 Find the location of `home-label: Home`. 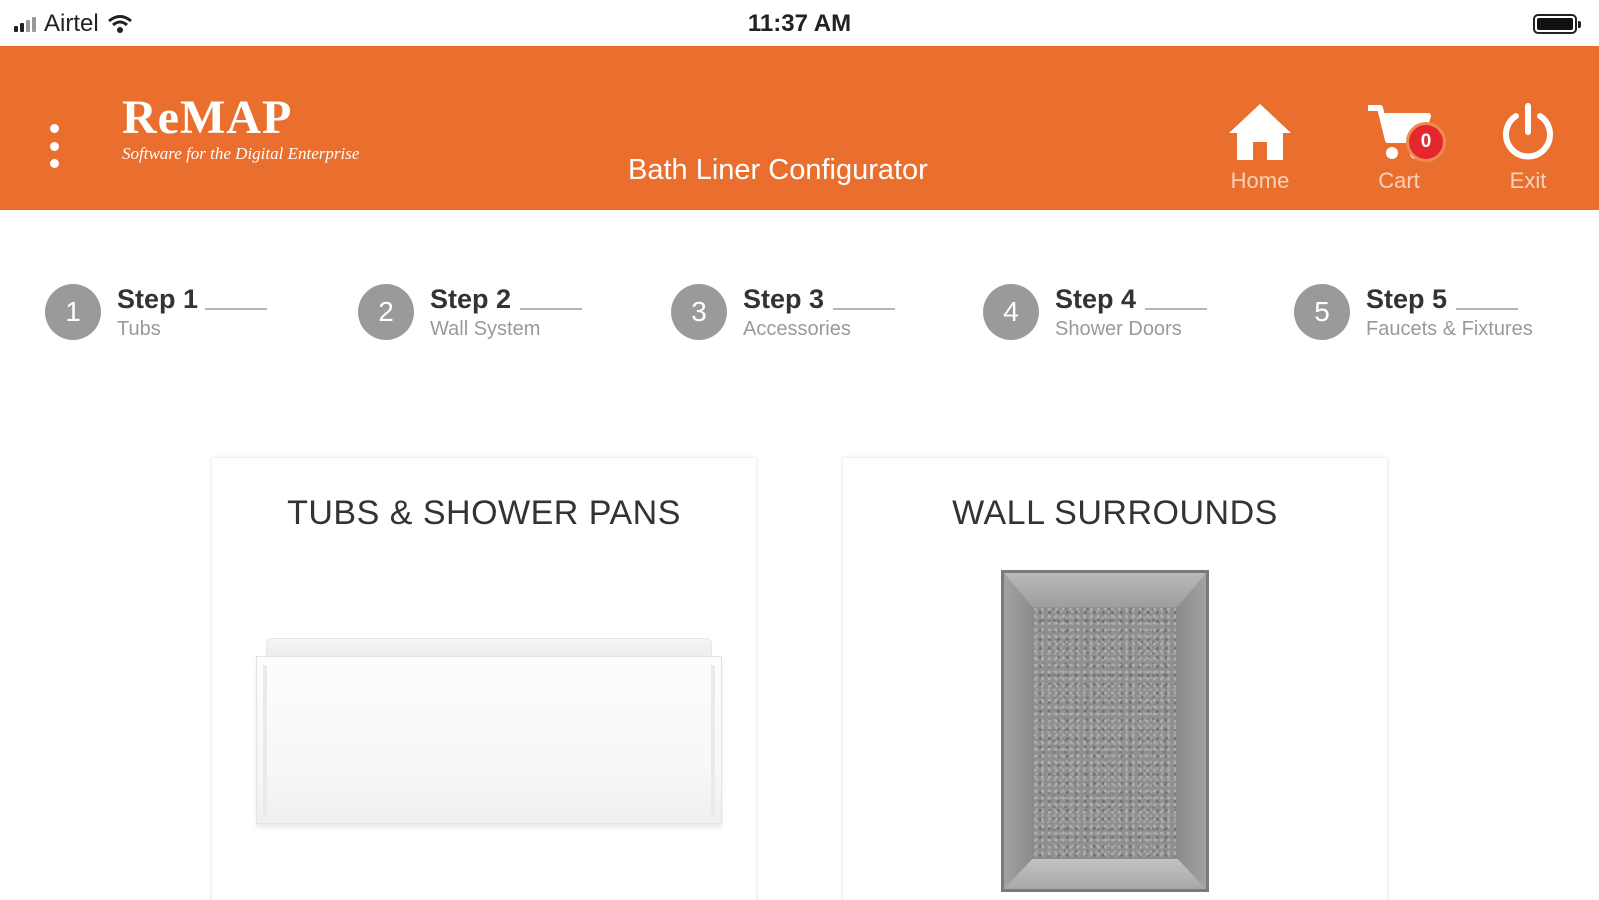

home-label: Home is located at coordinates (1260, 180).